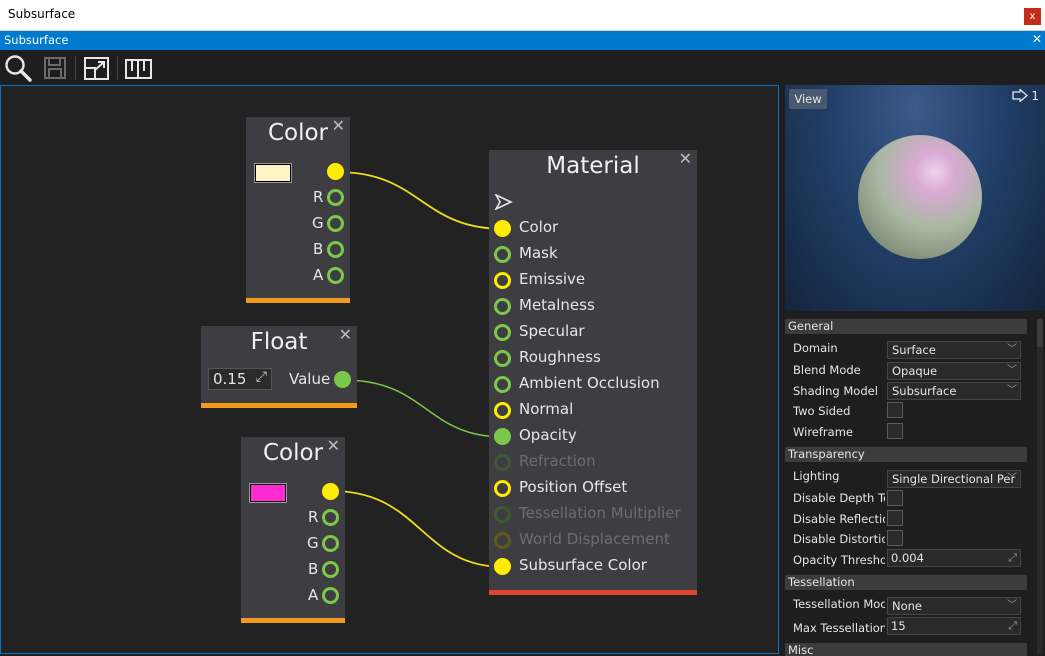 Image resolution: width=1045 pixels, height=656 pixels. Describe the element at coordinates (907, 606) in the screenshot. I see `tessellation-mode-value: None` at that location.